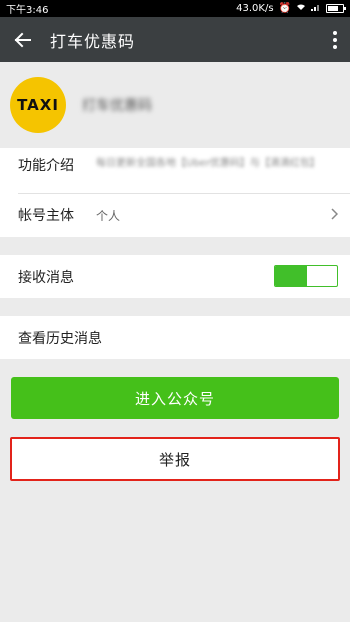  I want to click on owner-row: 帐号主体 个人, so click(184, 215).